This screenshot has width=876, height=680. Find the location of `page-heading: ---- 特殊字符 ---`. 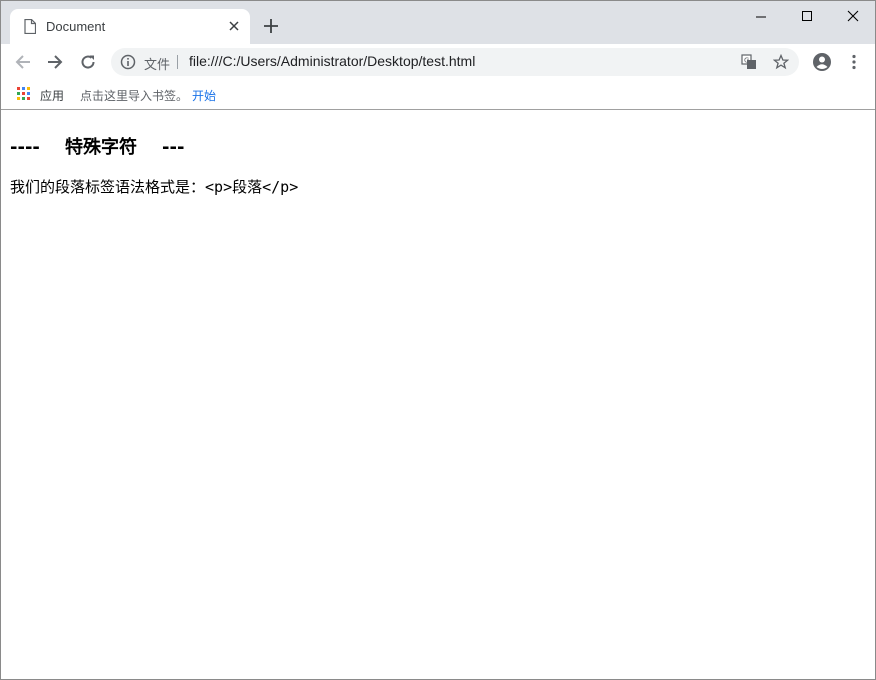

page-heading: ---- 特殊字符 --- is located at coordinates (97, 147).